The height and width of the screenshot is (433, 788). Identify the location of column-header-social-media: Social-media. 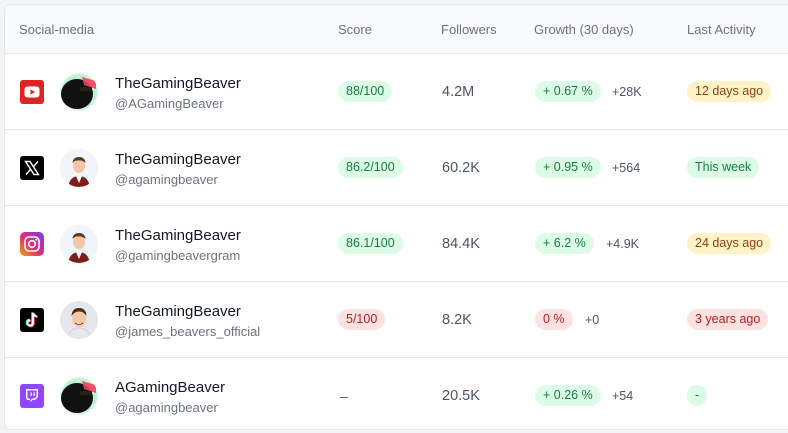
(56, 29).